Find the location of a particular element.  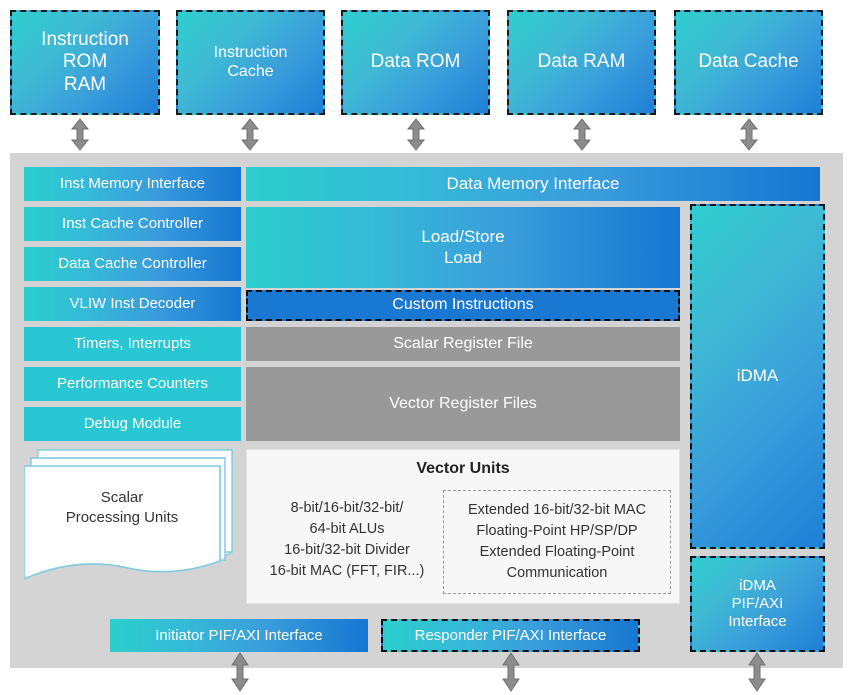

block-inst-memory-interface: Inst Memory Interface is located at coordinates (132, 184).